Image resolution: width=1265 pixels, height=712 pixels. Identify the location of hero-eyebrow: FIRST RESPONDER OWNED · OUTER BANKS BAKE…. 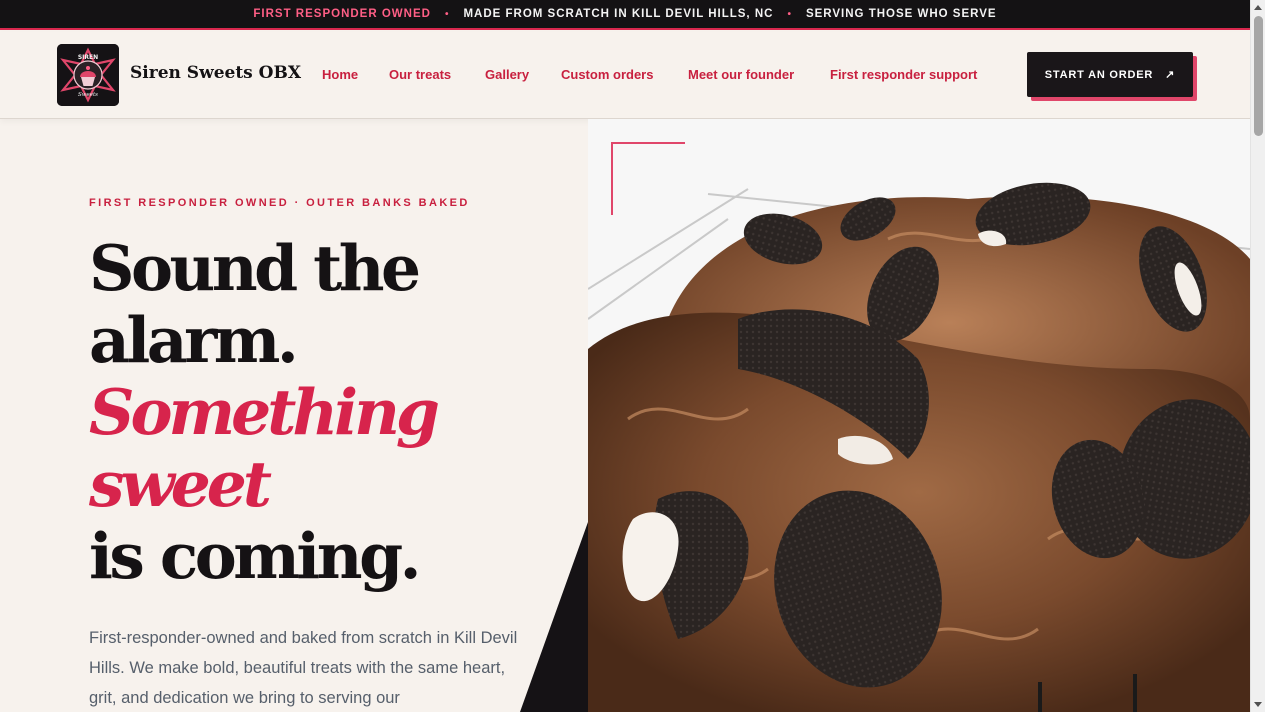
(279, 203).